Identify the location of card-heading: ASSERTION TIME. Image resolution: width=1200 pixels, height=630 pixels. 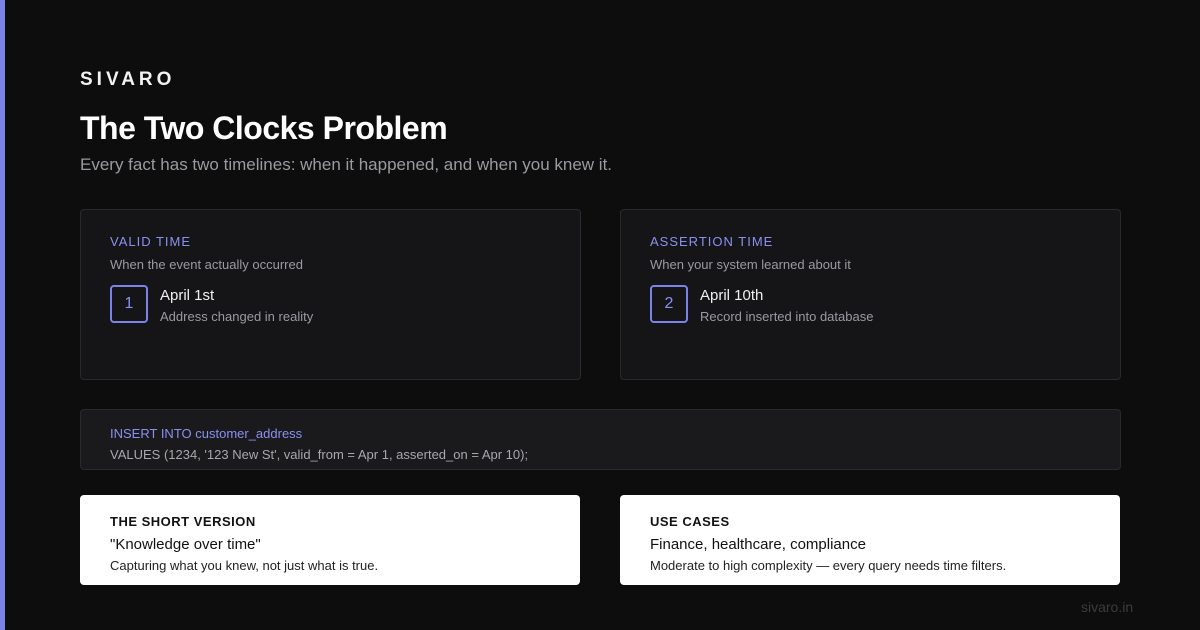
(712, 241).